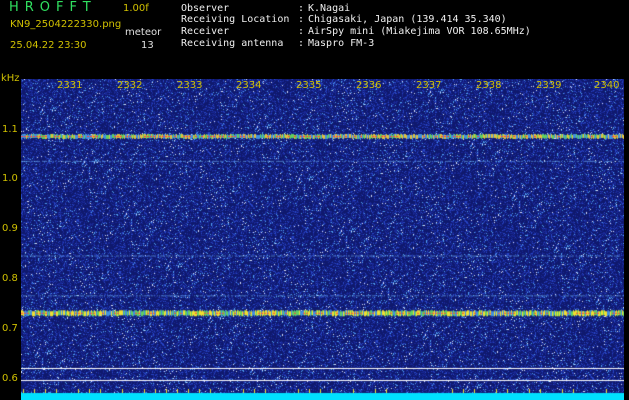 This screenshot has width=629, height=400. I want to click on y-tick-label: 1.1, so click(10, 129).